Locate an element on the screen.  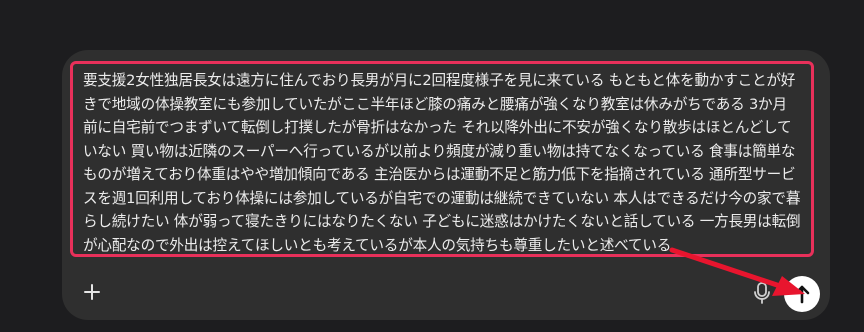
voice-input-button is located at coordinates (762, 293).